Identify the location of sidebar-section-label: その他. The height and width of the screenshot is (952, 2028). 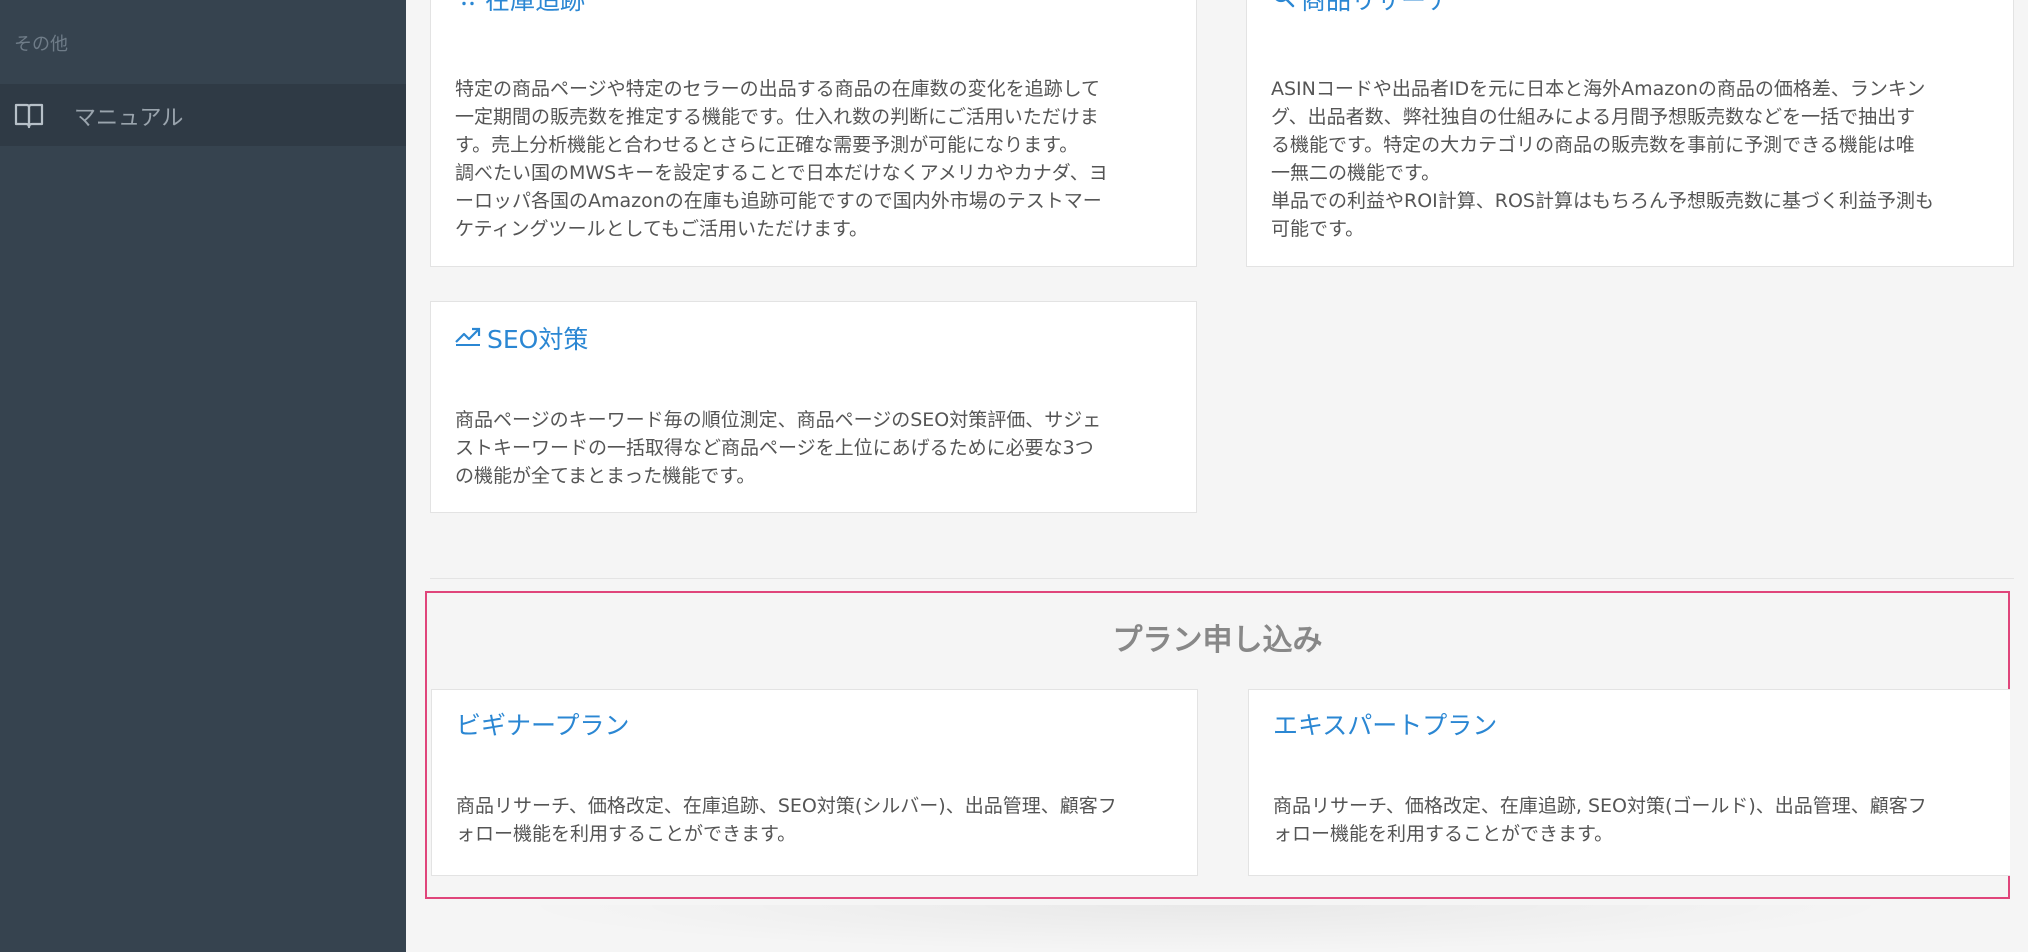
(41, 44).